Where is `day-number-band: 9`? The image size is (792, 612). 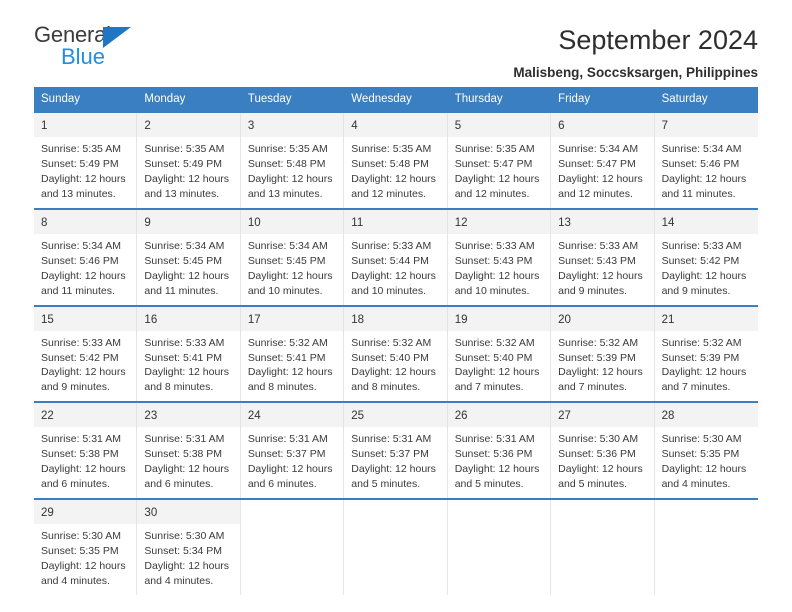
day-number-band: 9 is located at coordinates (188, 222).